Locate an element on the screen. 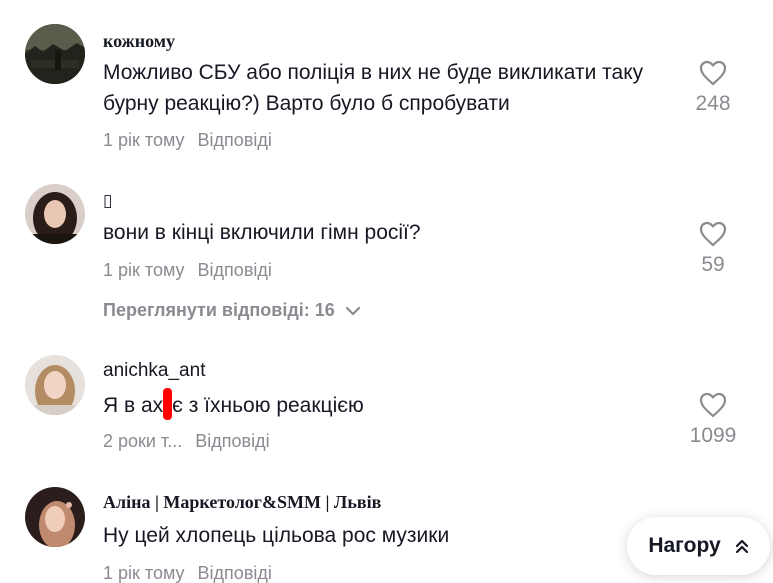  back-to-top-label: Нагору is located at coordinates (684, 545).